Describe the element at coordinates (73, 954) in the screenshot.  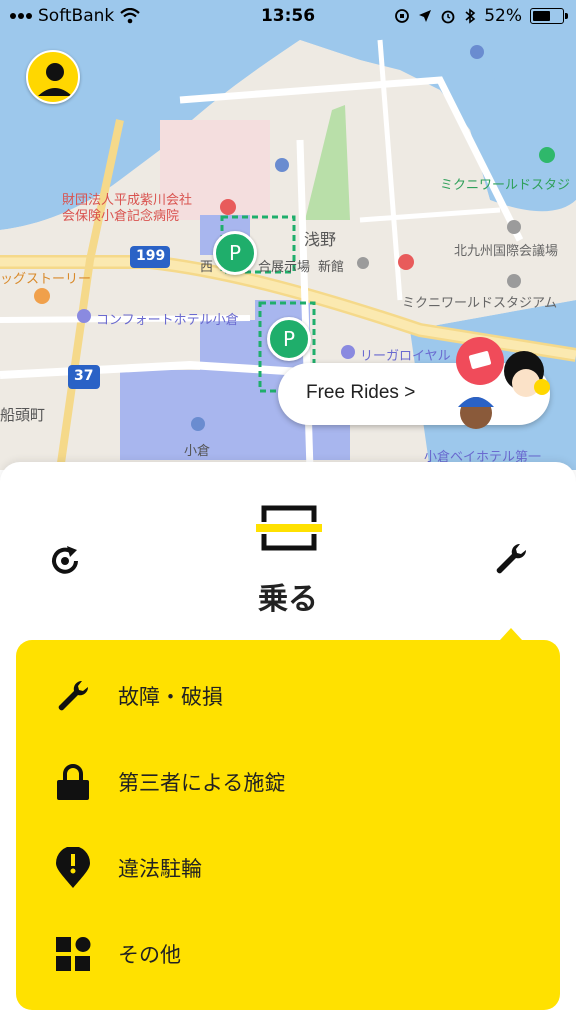
I see `grid-icon` at that location.